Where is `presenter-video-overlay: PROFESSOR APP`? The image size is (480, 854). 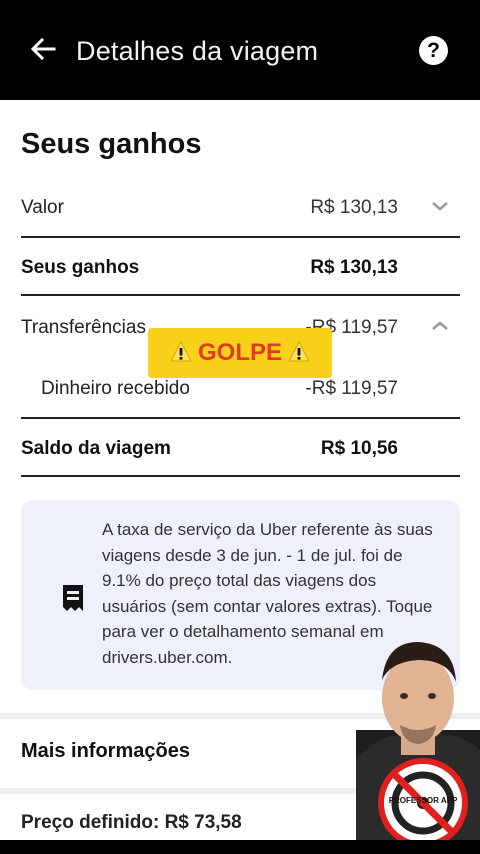 presenter-video-overlay: PROFESSOR APP is located at coordinates (418, 742).